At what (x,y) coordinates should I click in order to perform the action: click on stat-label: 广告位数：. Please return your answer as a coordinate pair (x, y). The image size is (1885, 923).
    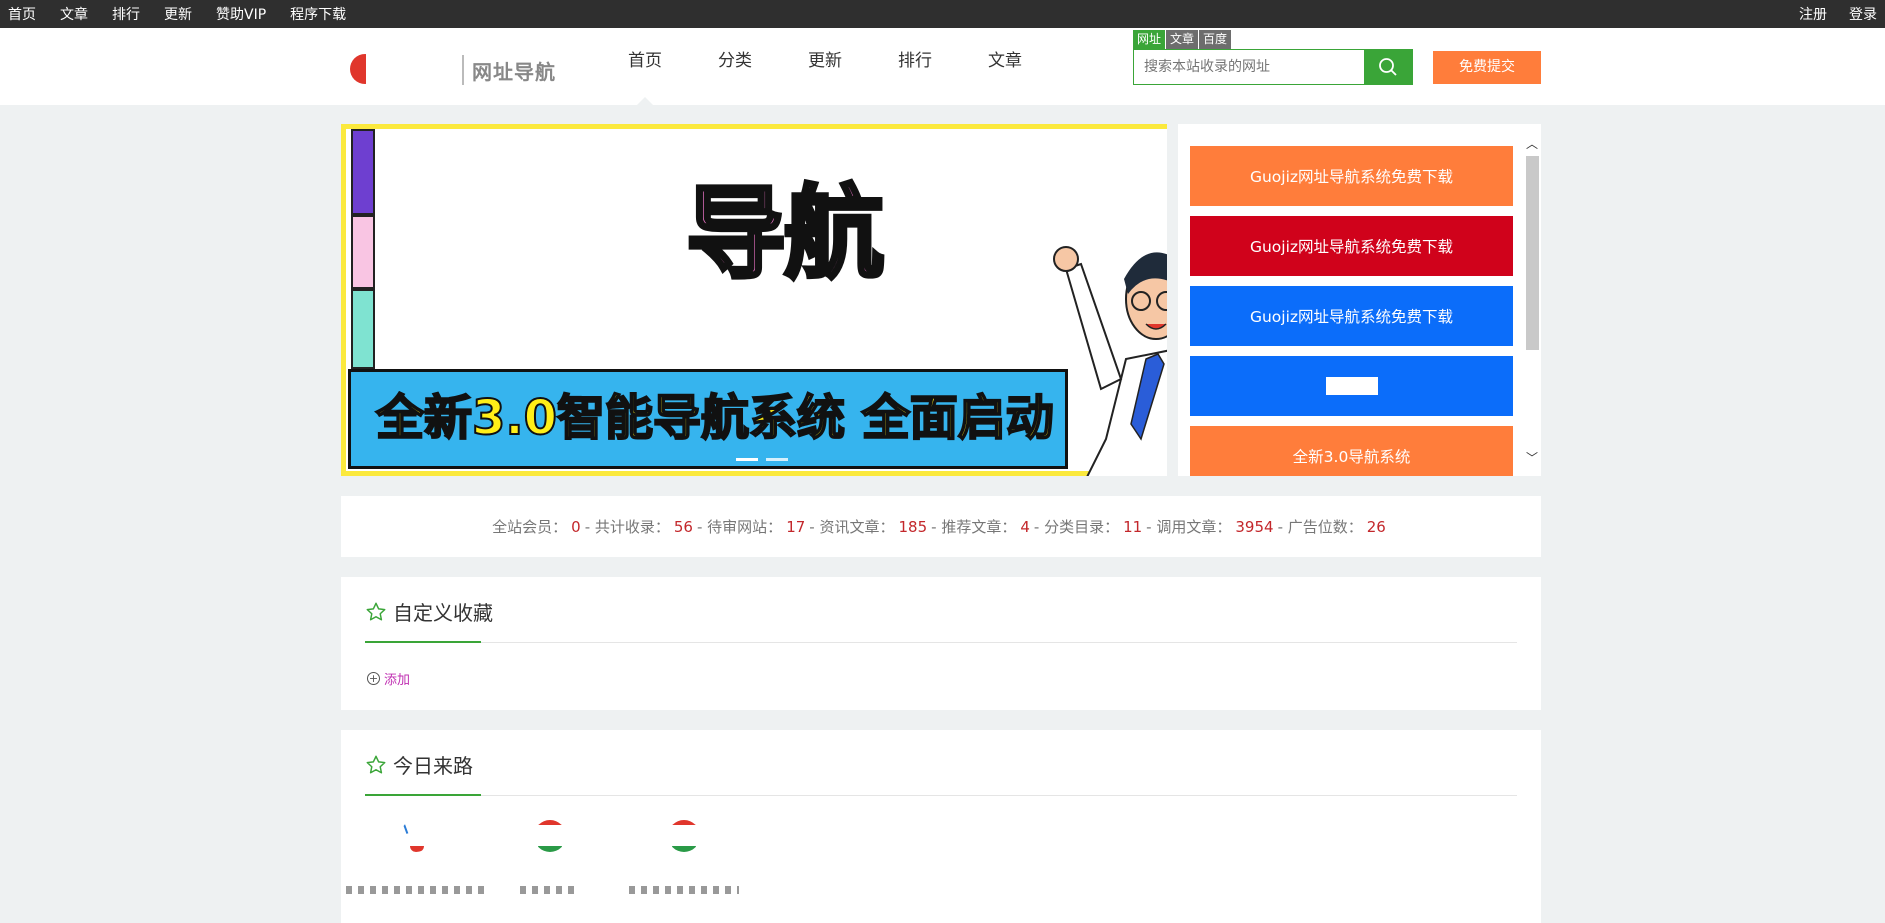
    Looking at the image, I should click on (1325, 527).